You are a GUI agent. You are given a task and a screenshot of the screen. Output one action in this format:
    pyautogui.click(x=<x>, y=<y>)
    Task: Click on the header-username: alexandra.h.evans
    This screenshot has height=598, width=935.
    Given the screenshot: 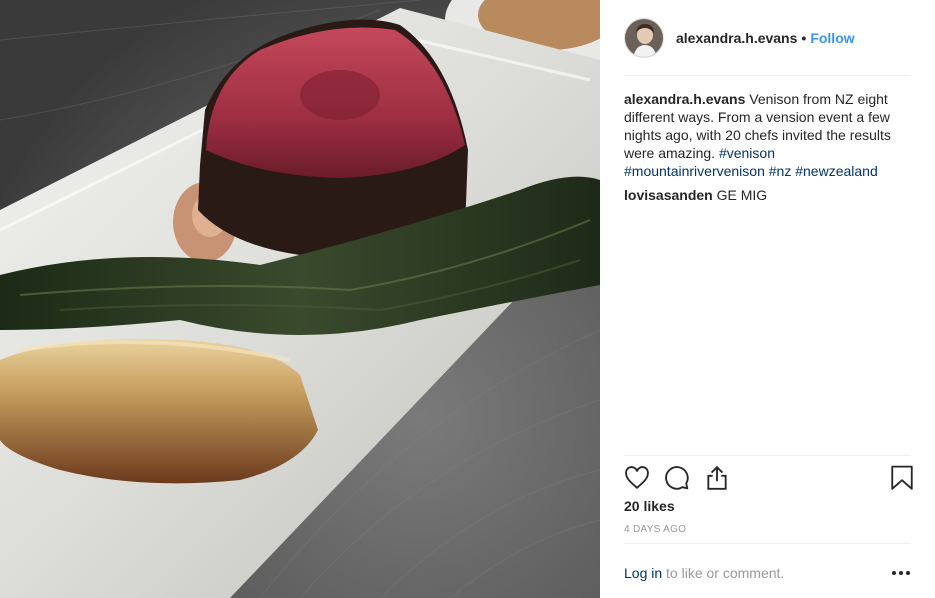 What is the action you would take?
    pyautogui.click(x=736, y=38)
    